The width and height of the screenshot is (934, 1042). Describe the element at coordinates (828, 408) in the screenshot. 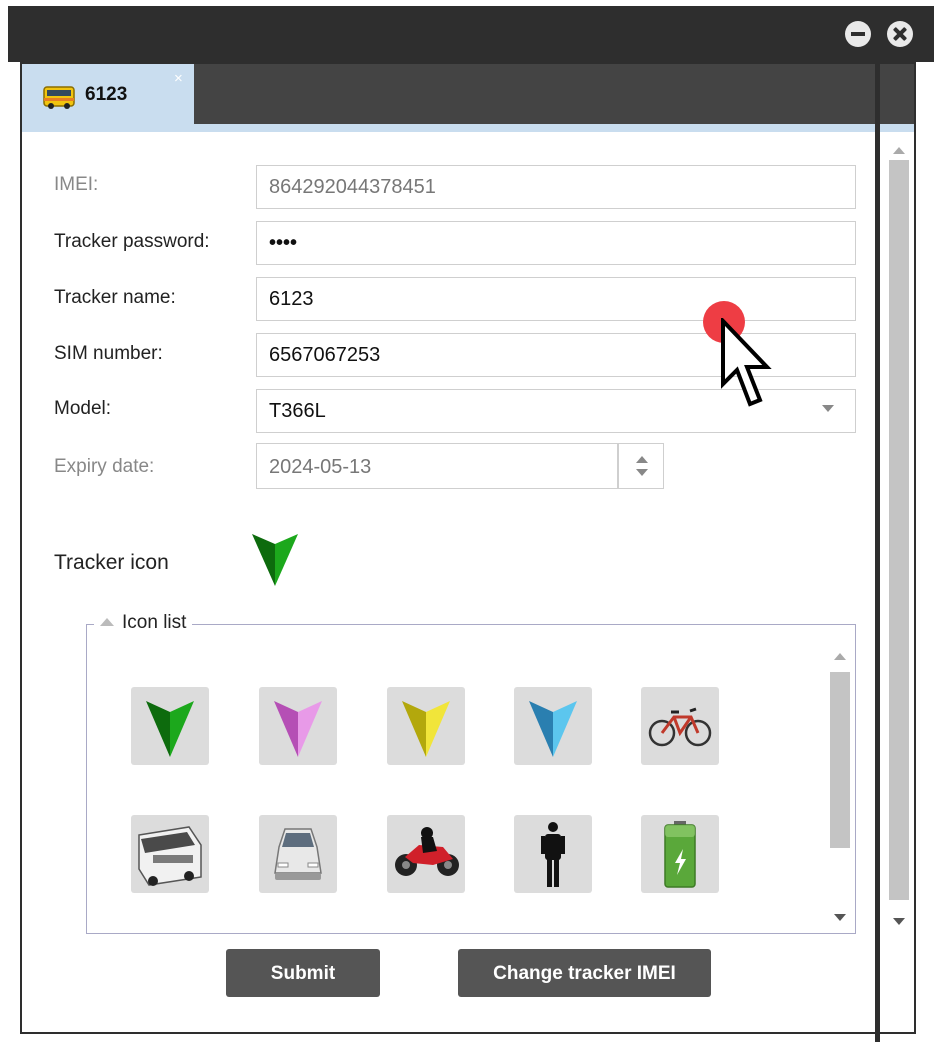

I see `chevron-down-icon` at that location.